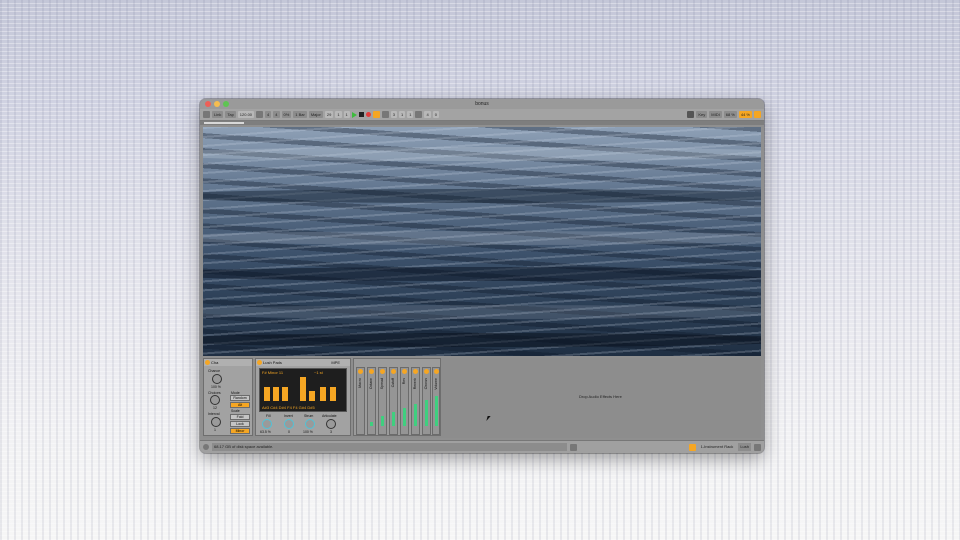 This screenshot has width=960, height=540. Describe the element at coordinates (419, 114) in the screenshot. I see `draw-mode-icon` at that location.